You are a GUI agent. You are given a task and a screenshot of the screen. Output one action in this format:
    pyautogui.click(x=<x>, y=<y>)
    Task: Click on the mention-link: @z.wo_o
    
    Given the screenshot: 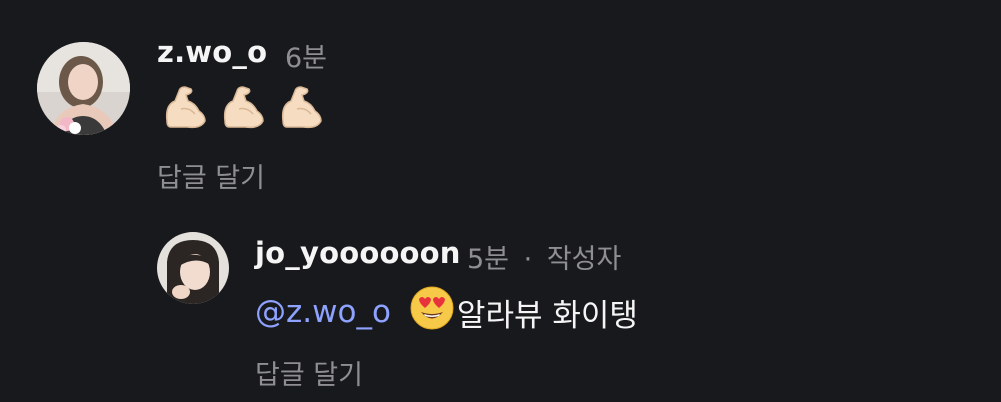 What is the action you would take?
    pyautogui.click(x=323, y=312)
    